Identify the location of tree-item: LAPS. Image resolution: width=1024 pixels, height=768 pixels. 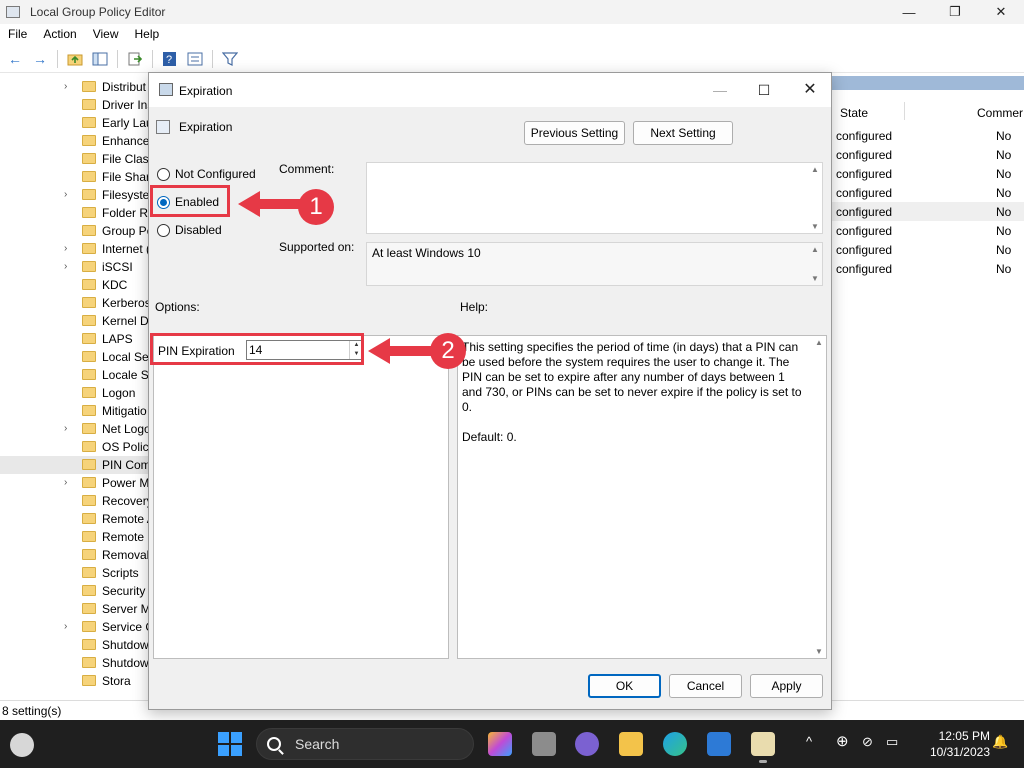
(74, 339).